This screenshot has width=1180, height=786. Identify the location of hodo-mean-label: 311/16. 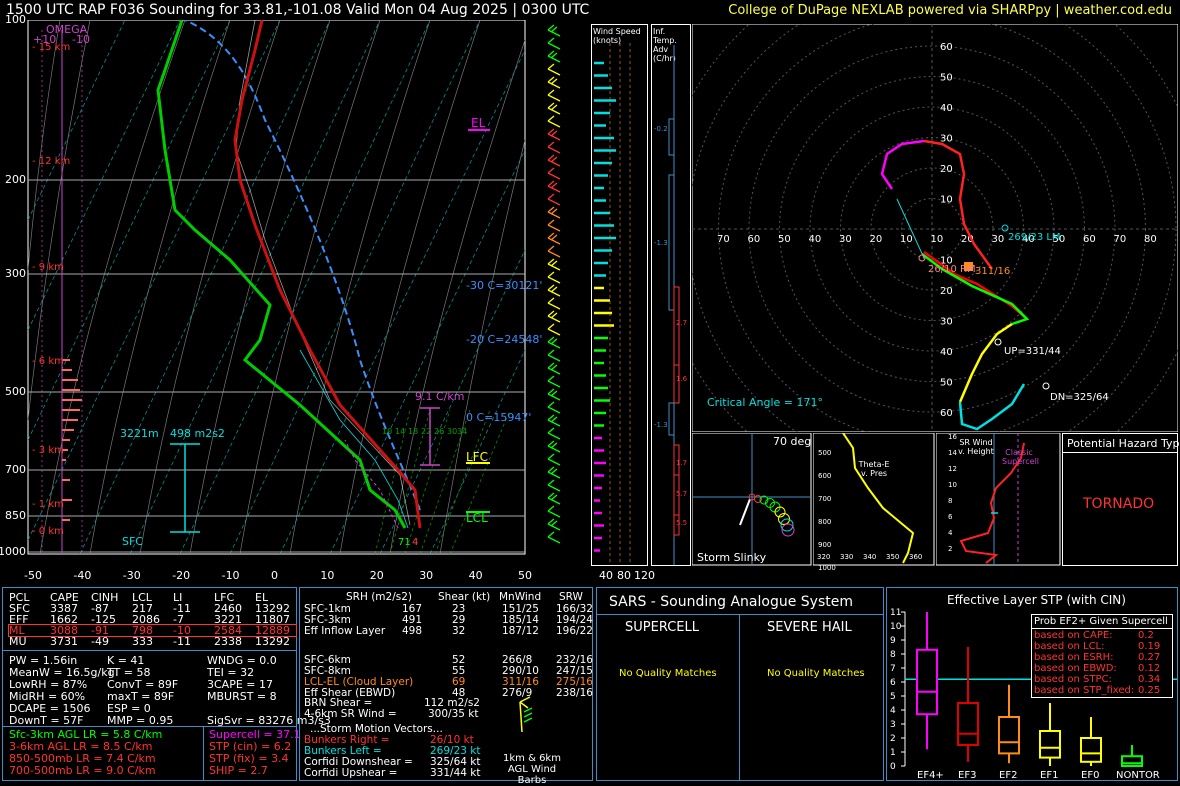
(992, 271).